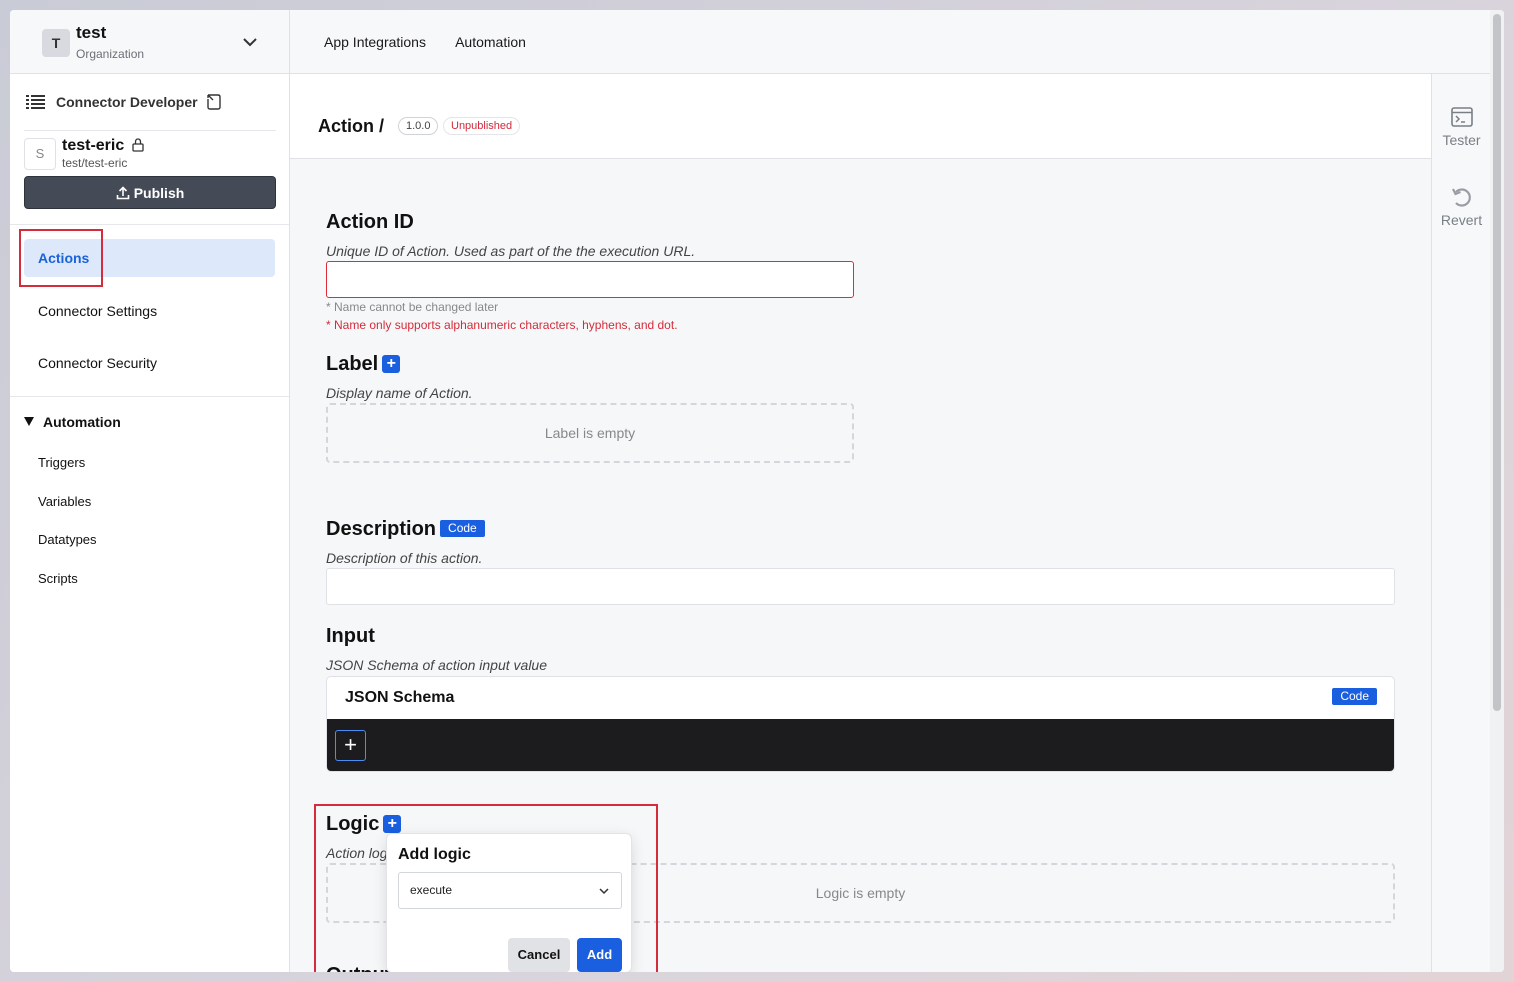 Image resolution: width=1514 pixels, height=982 pixels. Describe the element at coordinates (97, 311) in the screenshot. I see `sidebar-item-connector-settings: Connector Settings` at that location.